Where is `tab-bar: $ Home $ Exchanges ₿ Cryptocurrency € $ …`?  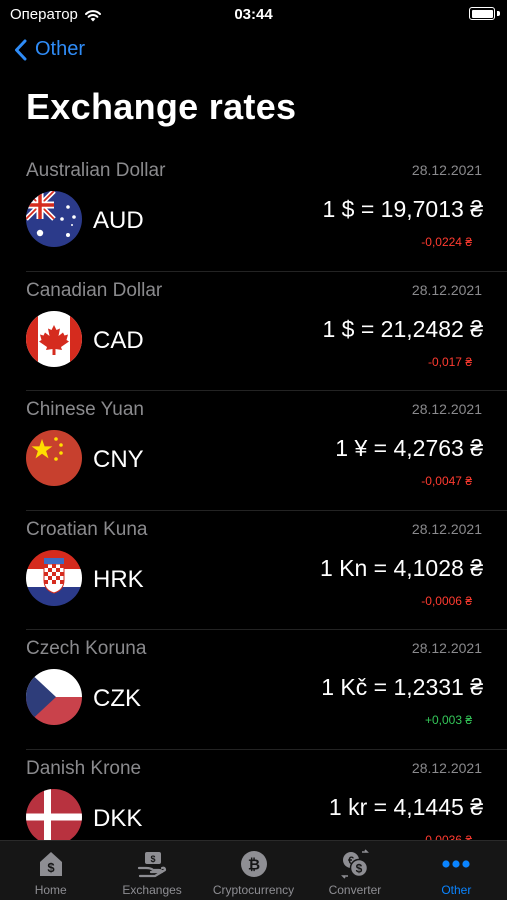 tab-bar: $ Home $ Exchanges ₿ Cryptocurrency € $ … is located at coordinates (253, 870).